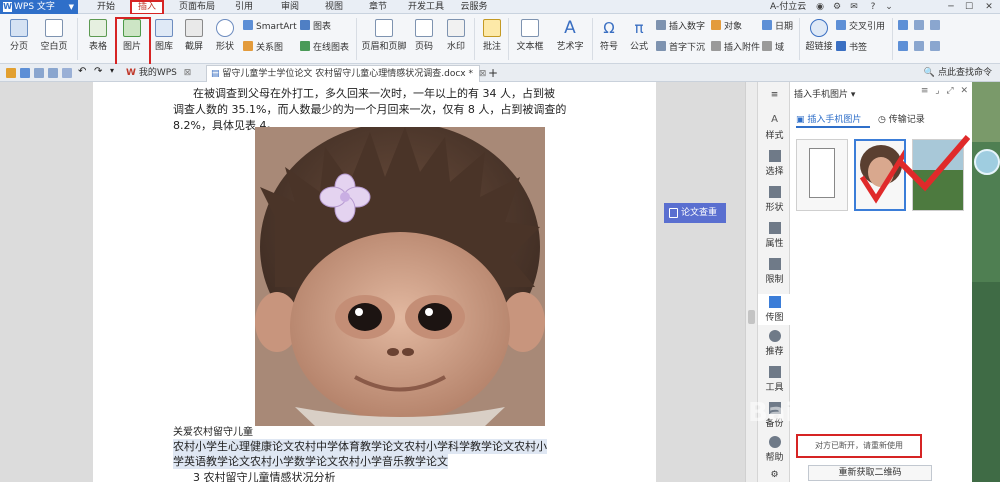 The height and width of the screenshot is (482, 1000). What do you see at coordinates (82, 71) in the screenshot?
I see `undo-icon: ↶` at bounding box center [82, 71].